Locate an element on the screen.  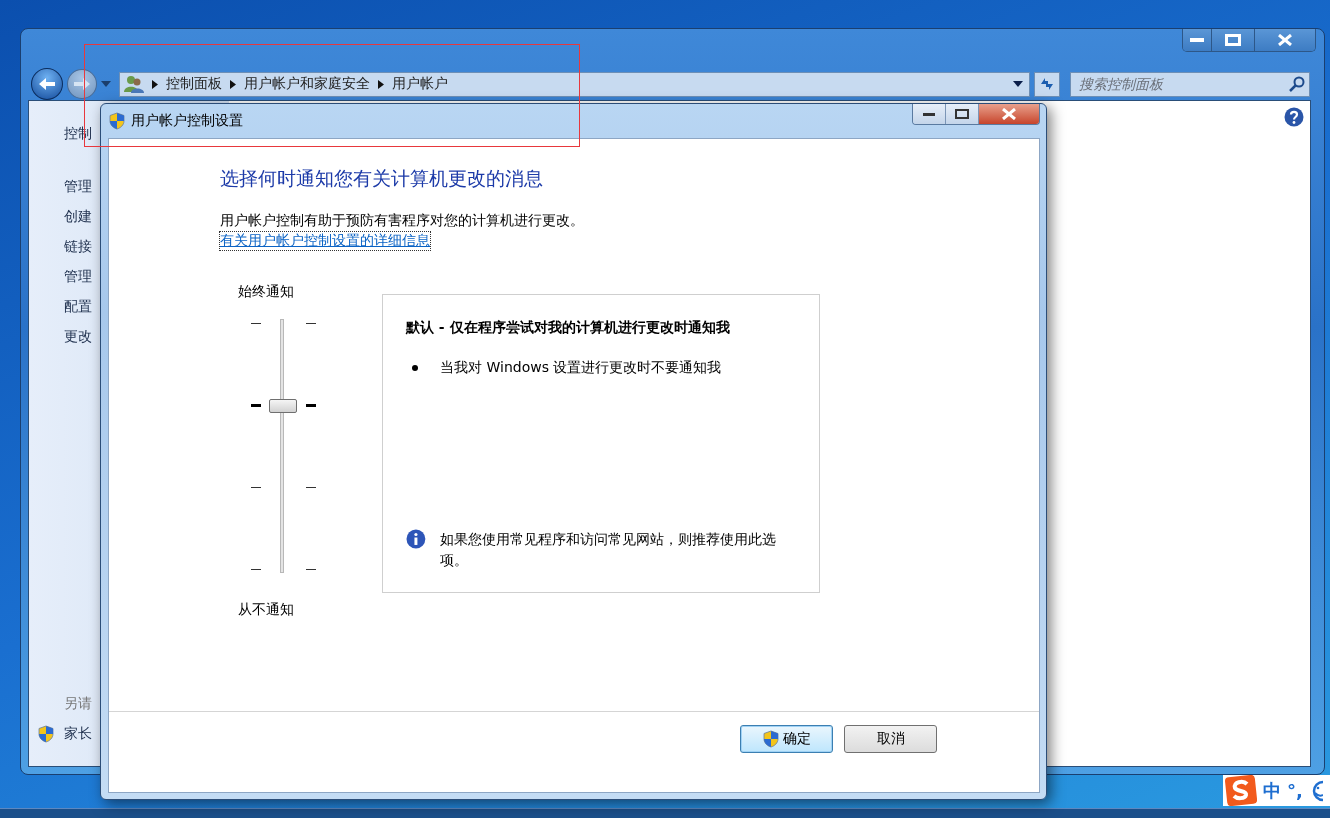
punctuation-mode: °, is located at coordinates (1295, 790).